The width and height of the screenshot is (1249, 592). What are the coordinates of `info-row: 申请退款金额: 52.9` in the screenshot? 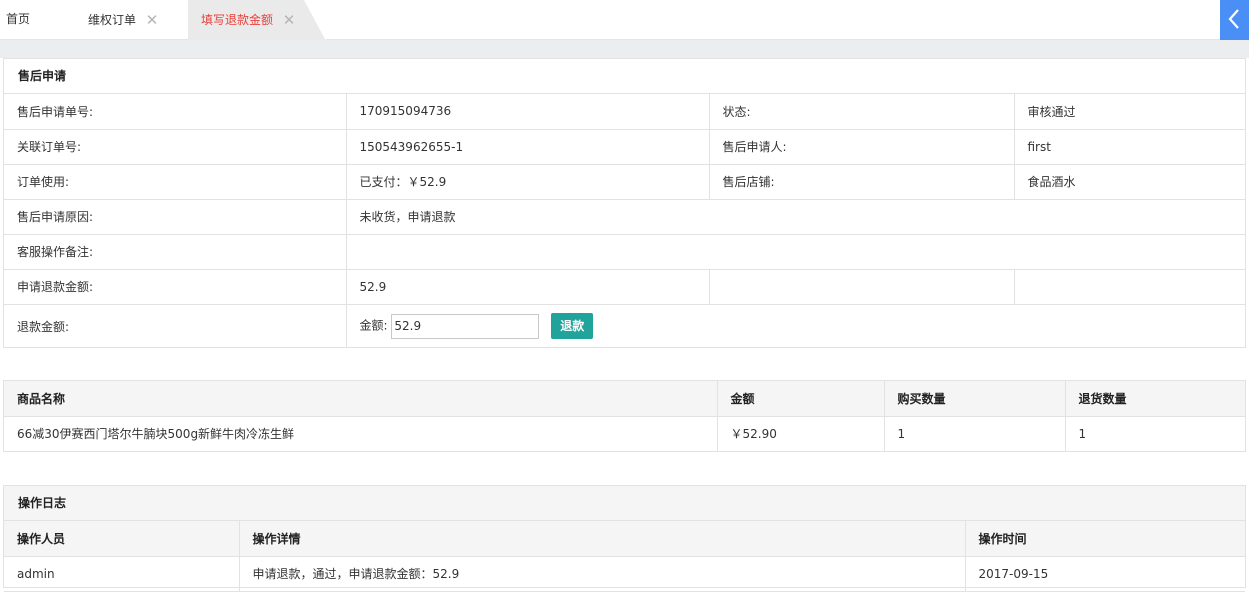 It's located at (624, 287).